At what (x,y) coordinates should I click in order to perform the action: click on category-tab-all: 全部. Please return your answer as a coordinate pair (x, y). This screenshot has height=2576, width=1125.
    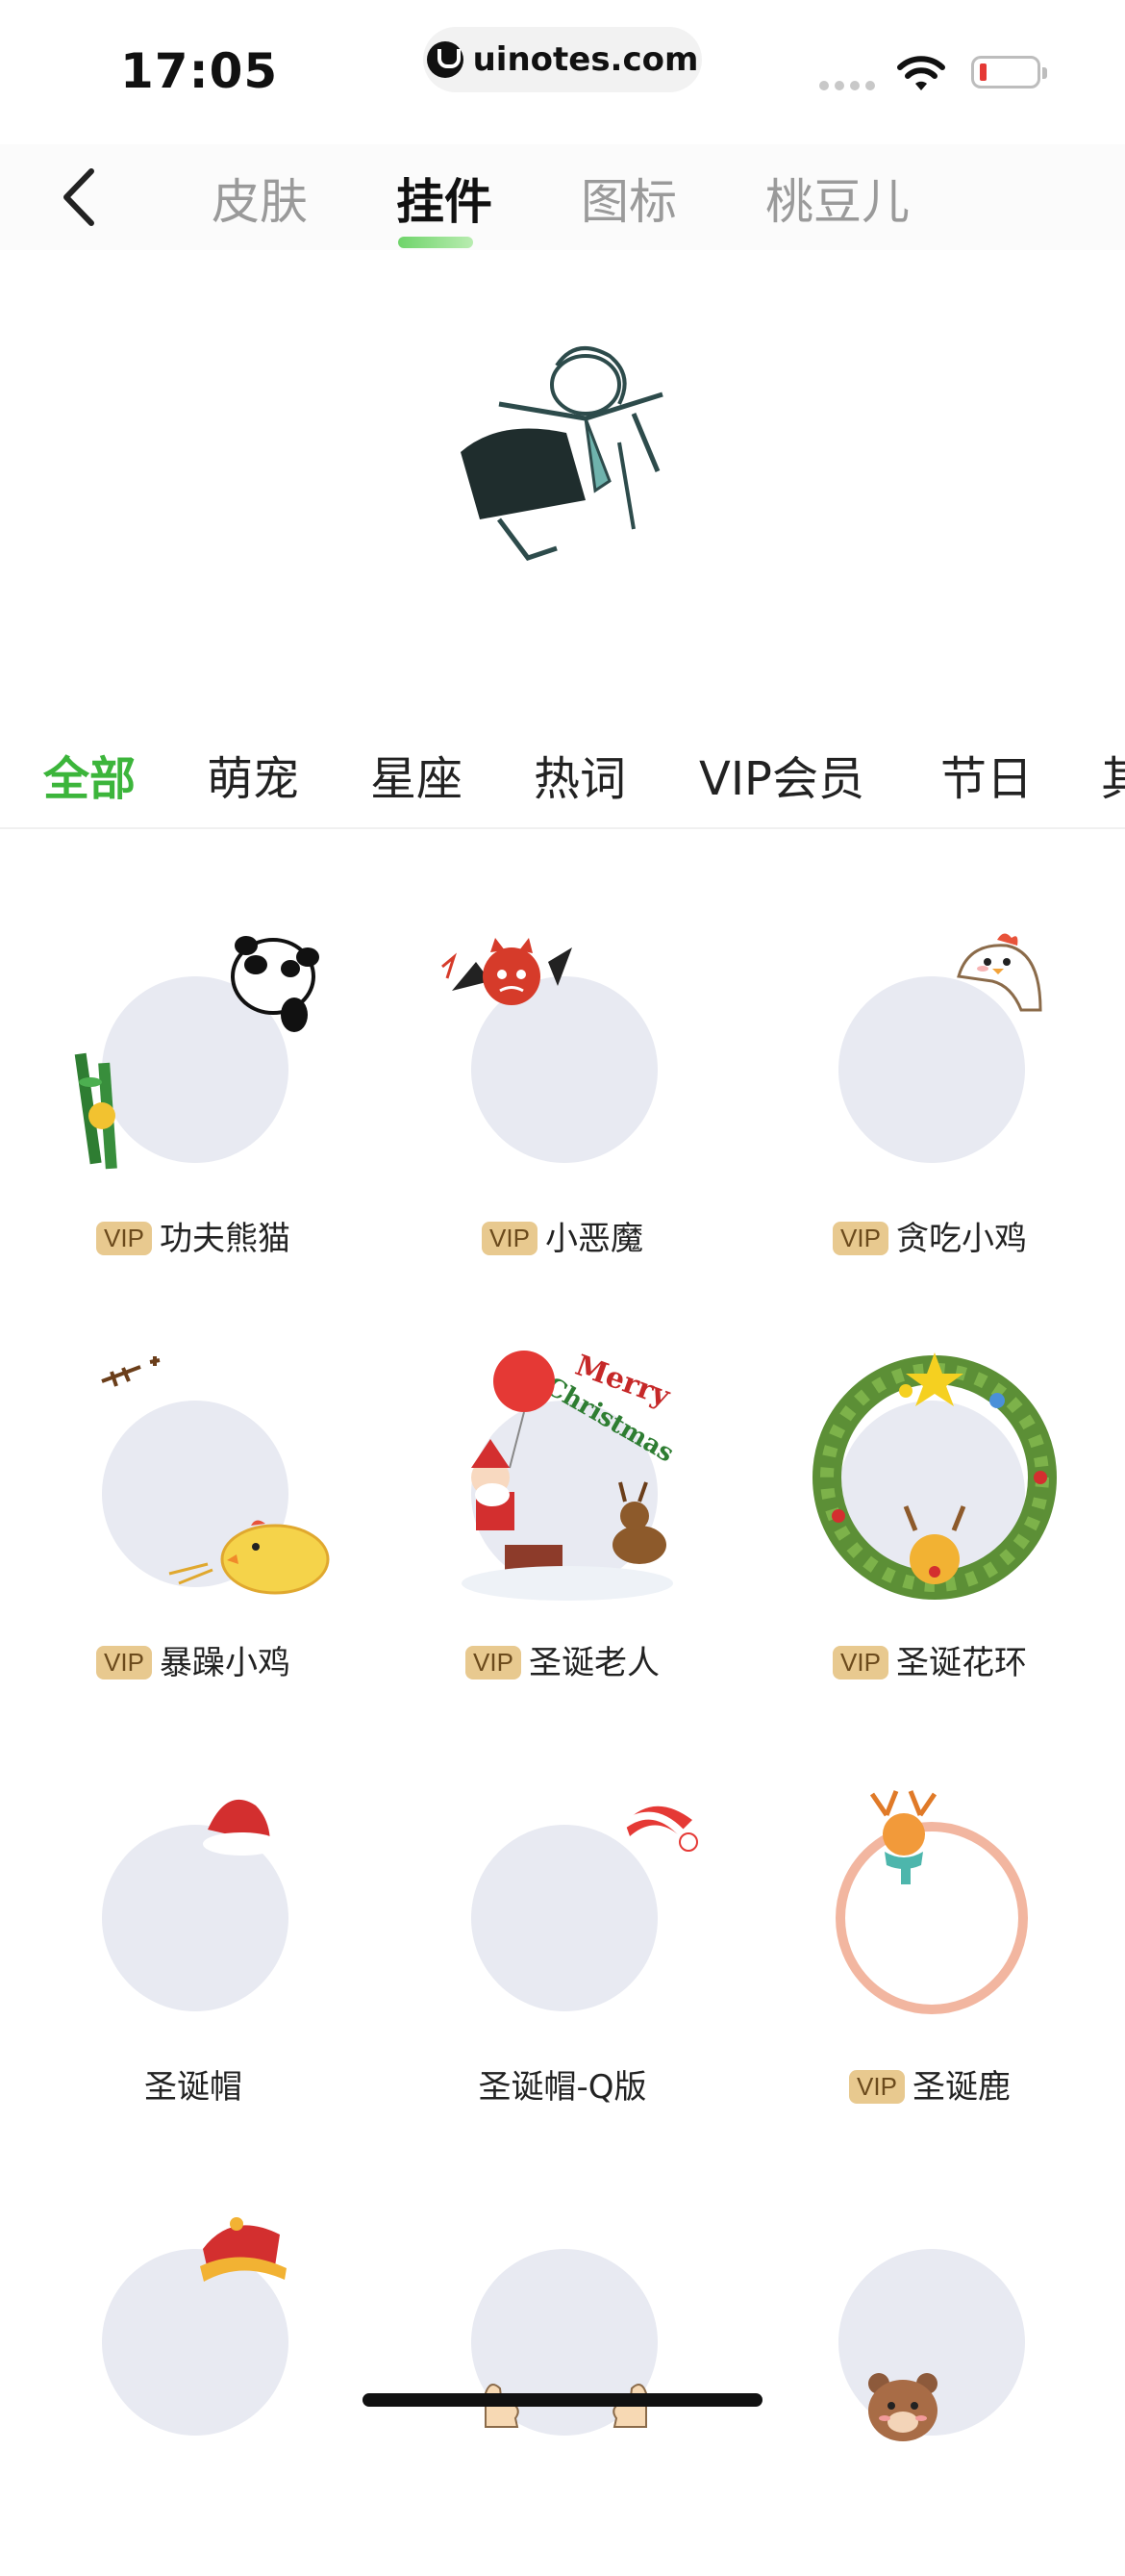
    Looking at the image, I should click on (89, 775).